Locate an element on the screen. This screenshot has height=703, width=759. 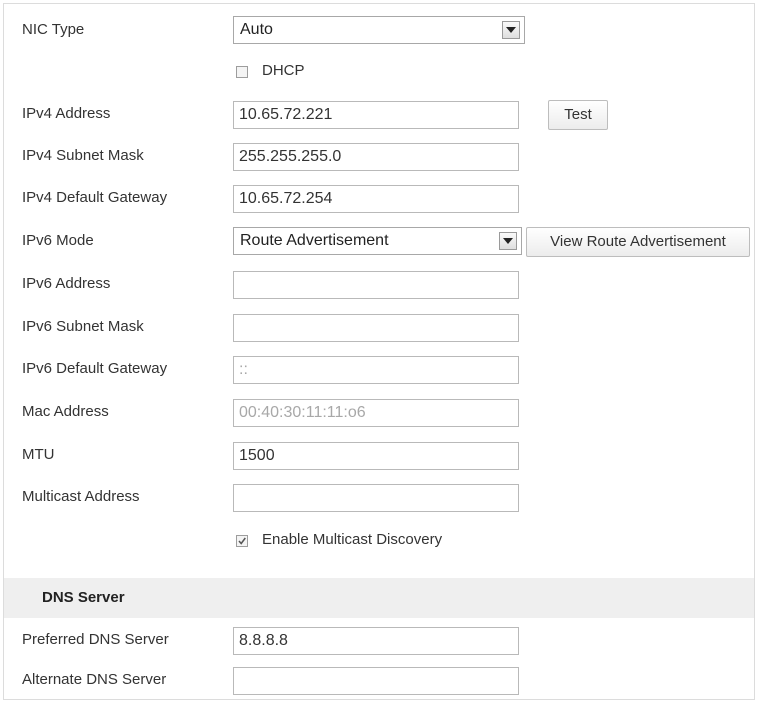
ipv4-address-row: IPv4 Address 10.65.72.221 Test is located at coordinates (379, 115).